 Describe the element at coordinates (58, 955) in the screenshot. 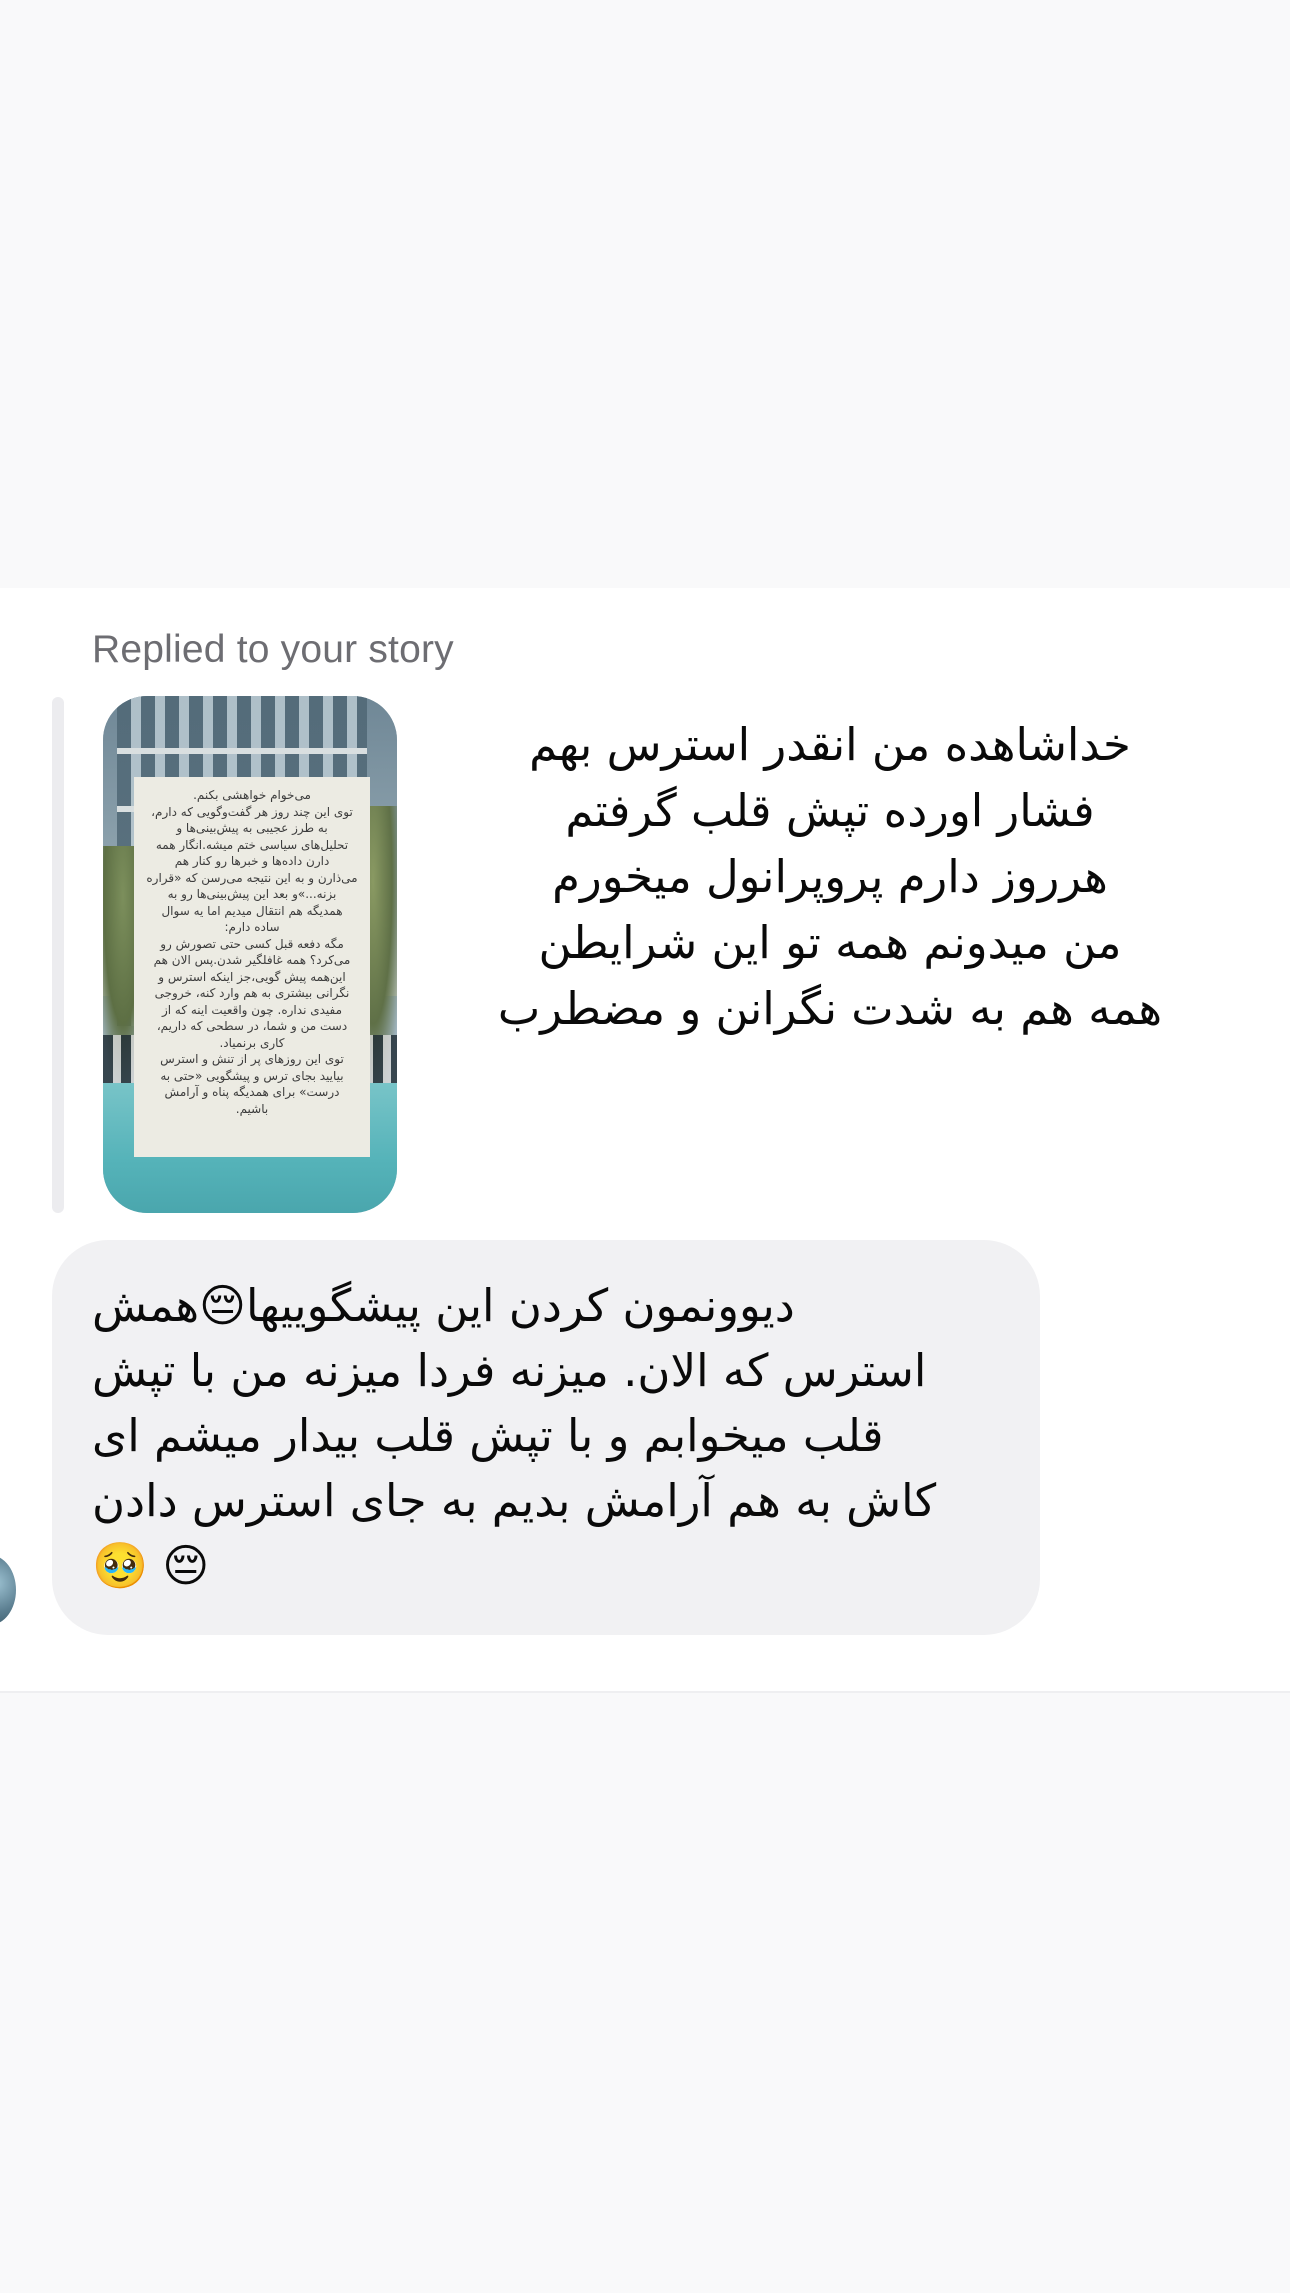

I see `reply-indicator-bar` at that location.